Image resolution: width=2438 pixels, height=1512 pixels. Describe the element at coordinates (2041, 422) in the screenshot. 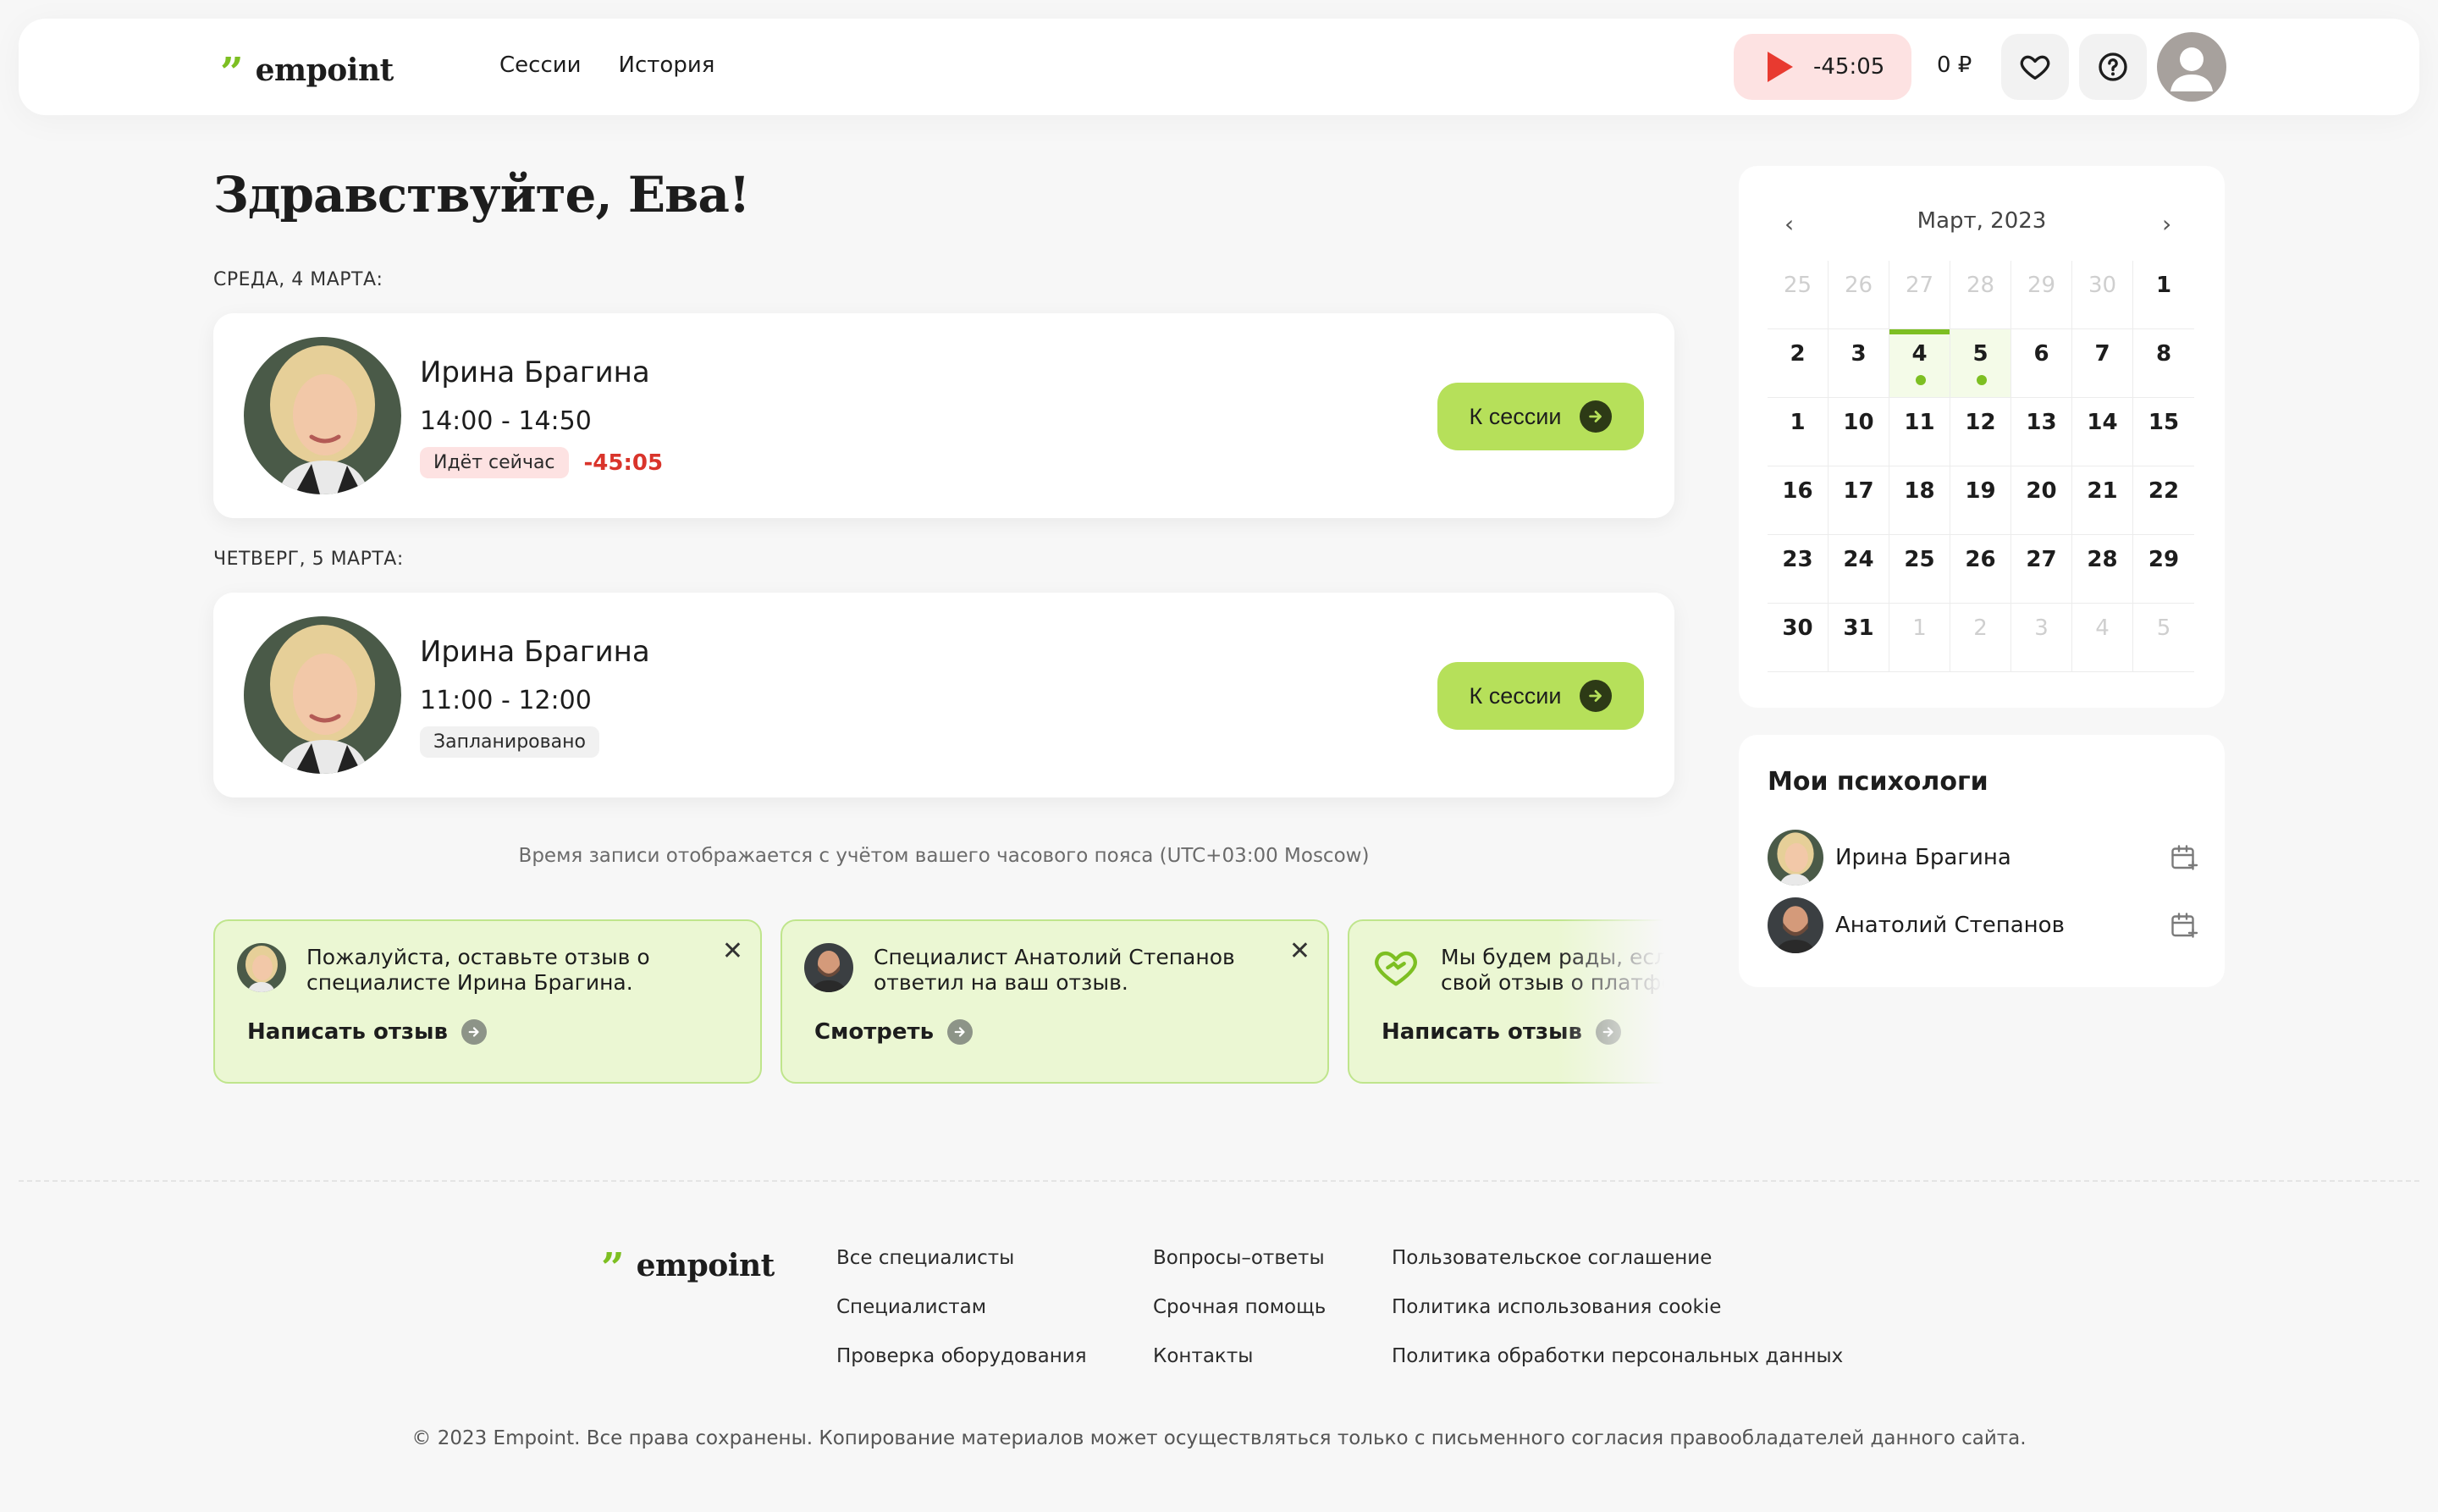

I see `calendar-day-number: 13` at that location.